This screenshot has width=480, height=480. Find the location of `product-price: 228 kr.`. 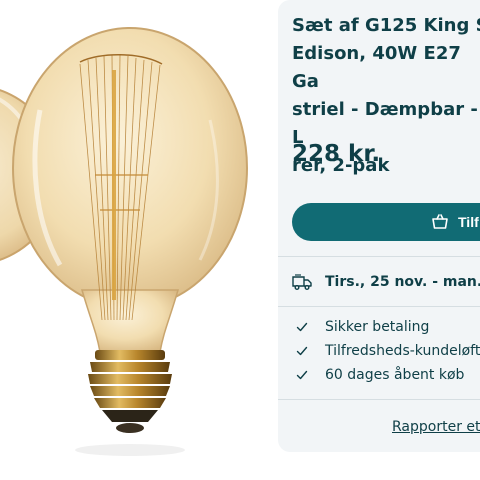

product-price: 228 kr. is located at coordinates (336, 154).